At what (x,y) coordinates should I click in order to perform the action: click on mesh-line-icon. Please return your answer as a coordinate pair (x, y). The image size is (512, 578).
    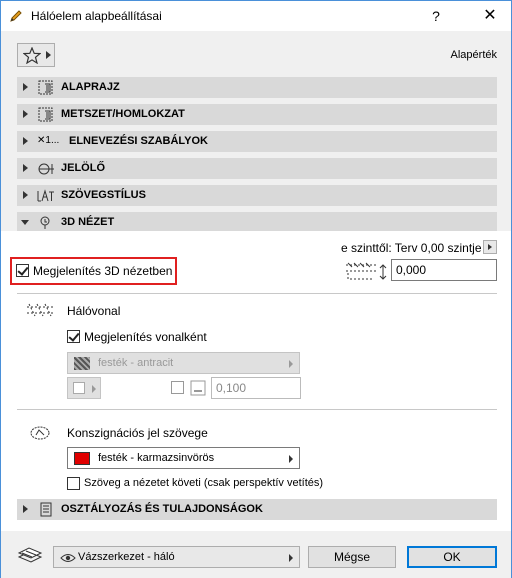
    Looking at the image, I should click on (40, 310).